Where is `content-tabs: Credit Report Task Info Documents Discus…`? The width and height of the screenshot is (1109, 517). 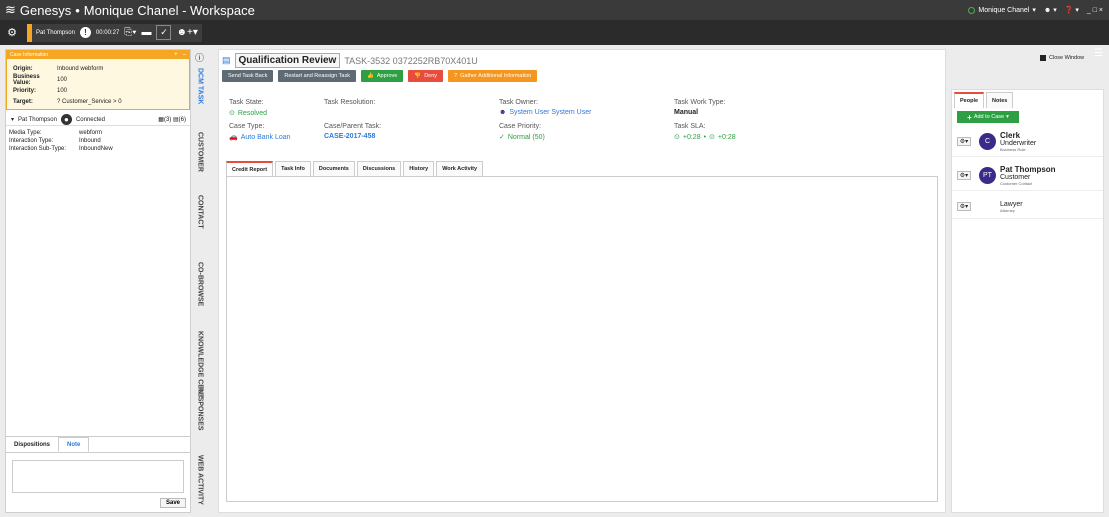 content-tabs: Credit Report Task Info Documents Discus… is located at coordinates (355, 168).